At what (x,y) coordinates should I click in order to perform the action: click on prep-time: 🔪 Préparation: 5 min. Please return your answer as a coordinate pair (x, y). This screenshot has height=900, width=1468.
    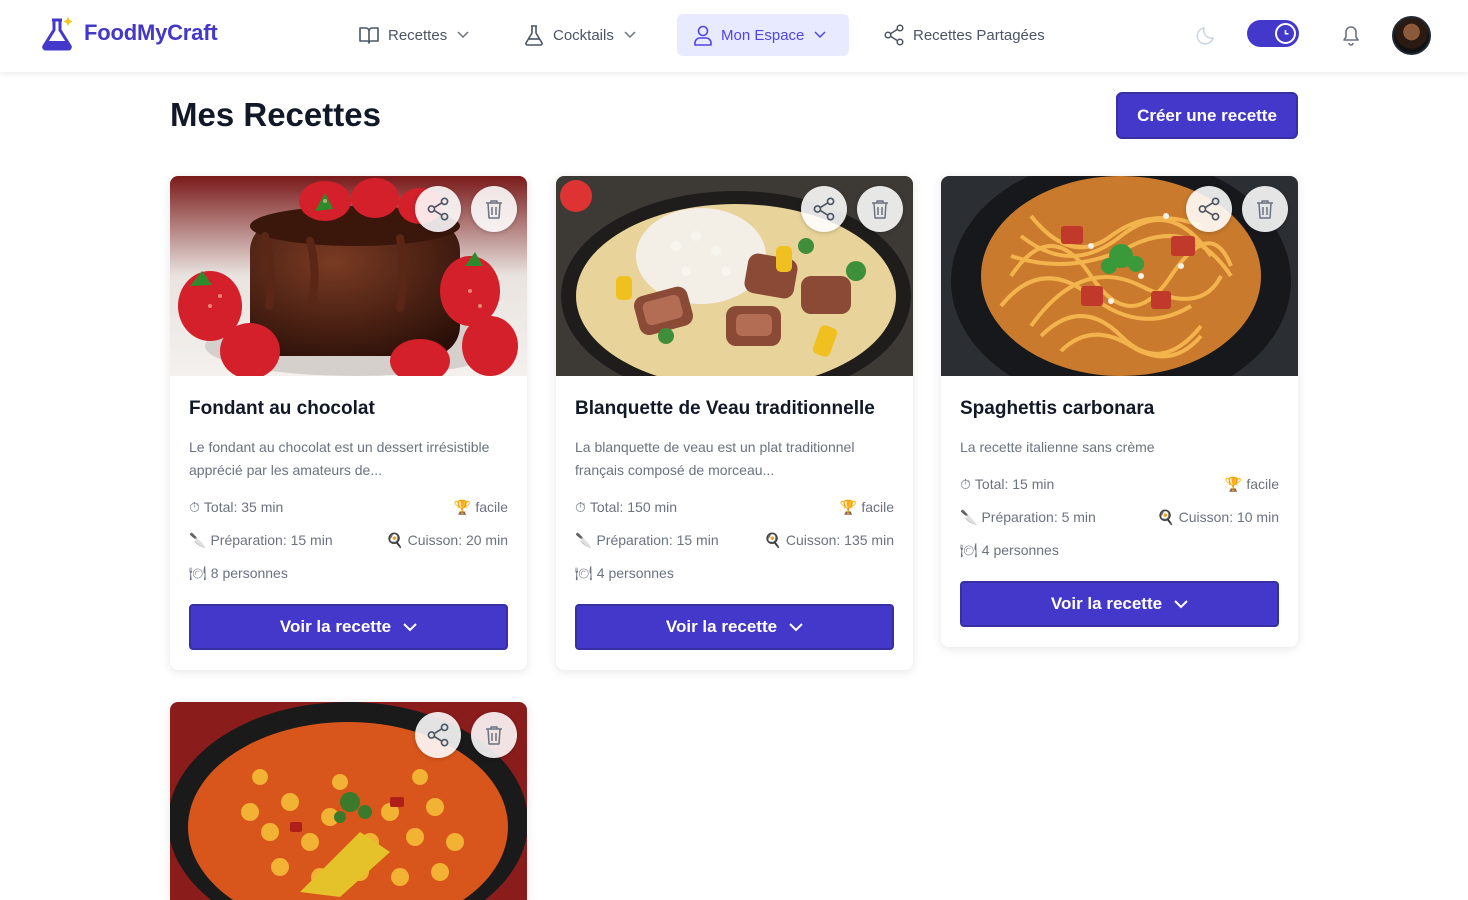
    Looking at the image, I should click on (1028, 517).